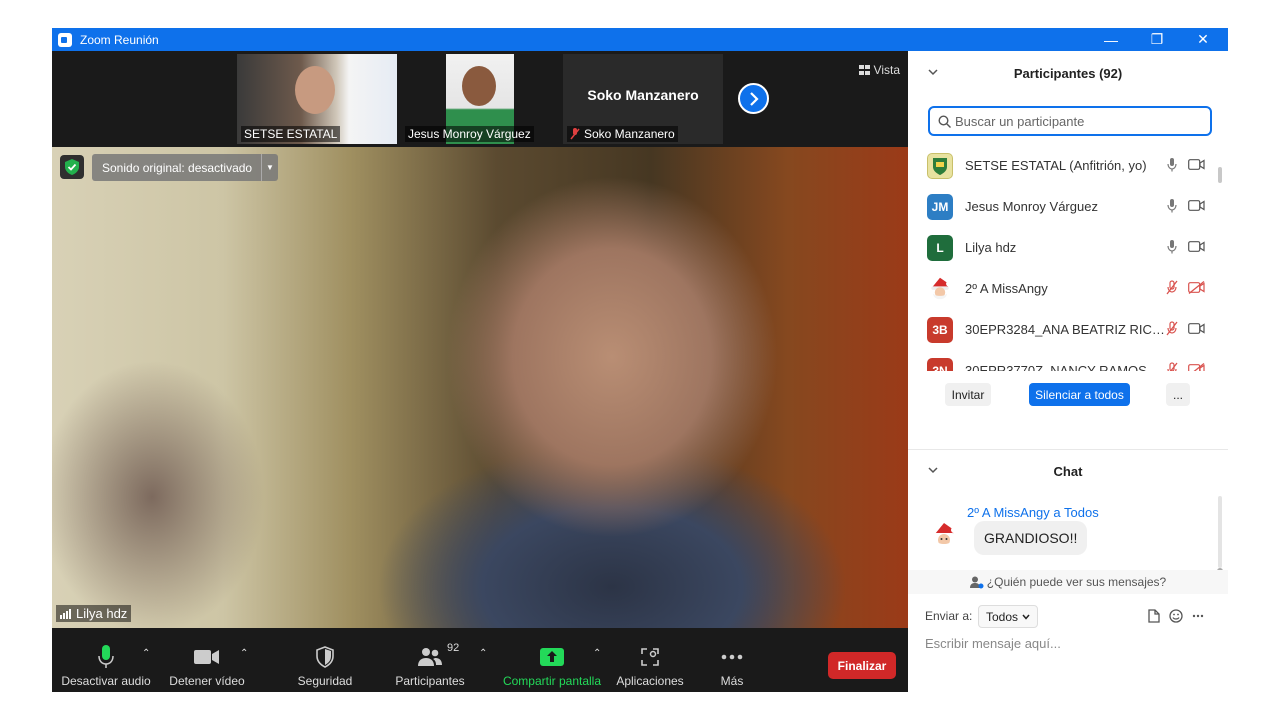 The image size is (1280, 720). I want to click on active-speaker-name: Lilya hdz, so click(102, 613).